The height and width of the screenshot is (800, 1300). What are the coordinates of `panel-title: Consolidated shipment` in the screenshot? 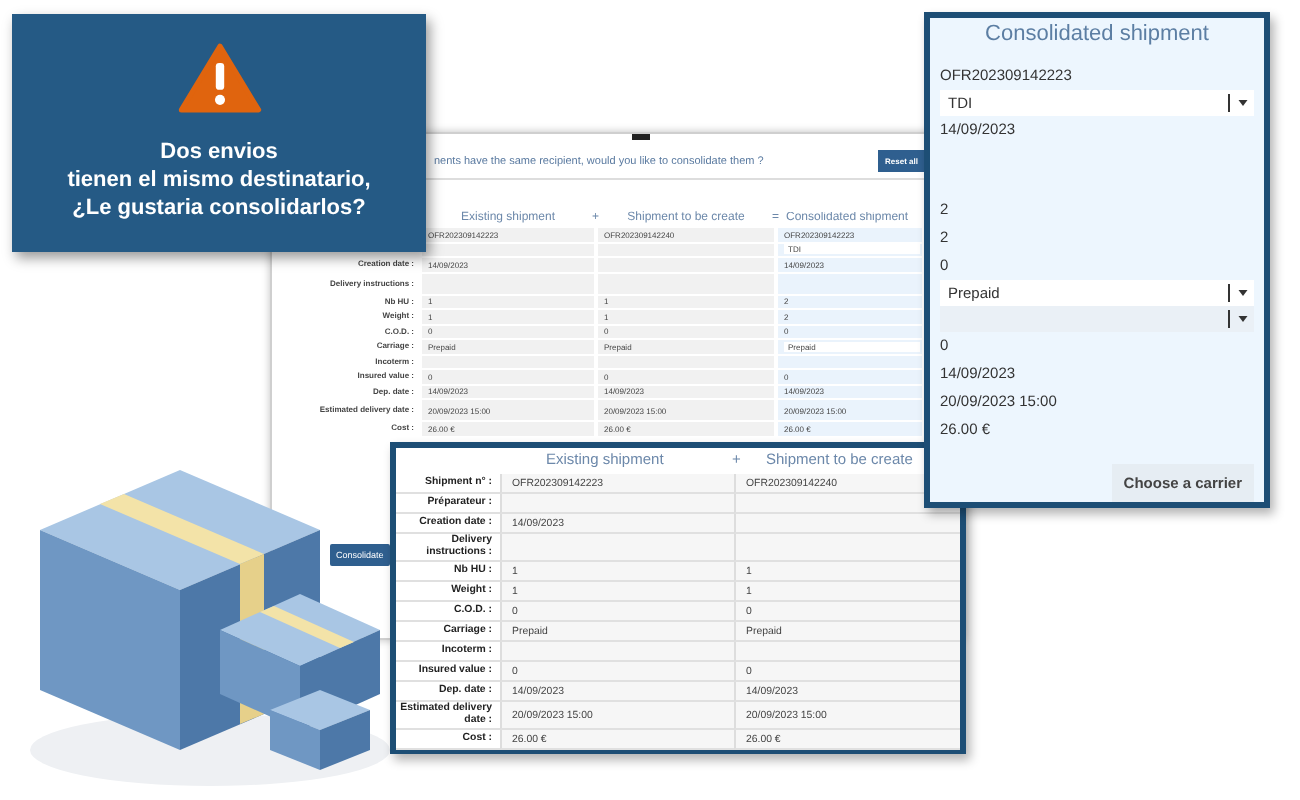 It's located at (1097, 34).